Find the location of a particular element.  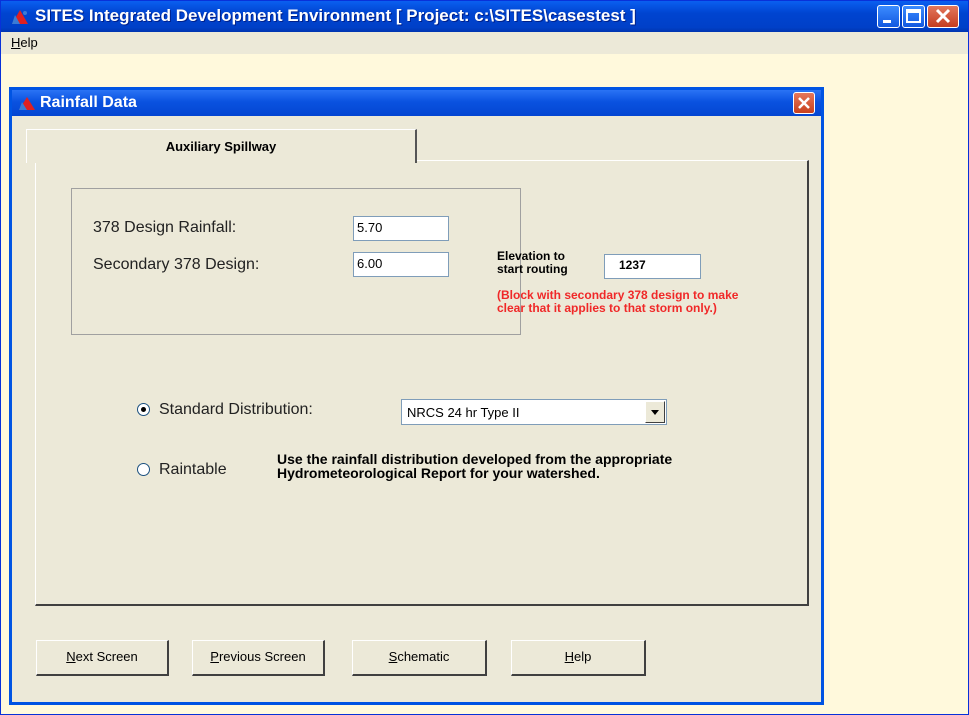

previous-screen-mnemonic: P is located at coordinates (214, 656).